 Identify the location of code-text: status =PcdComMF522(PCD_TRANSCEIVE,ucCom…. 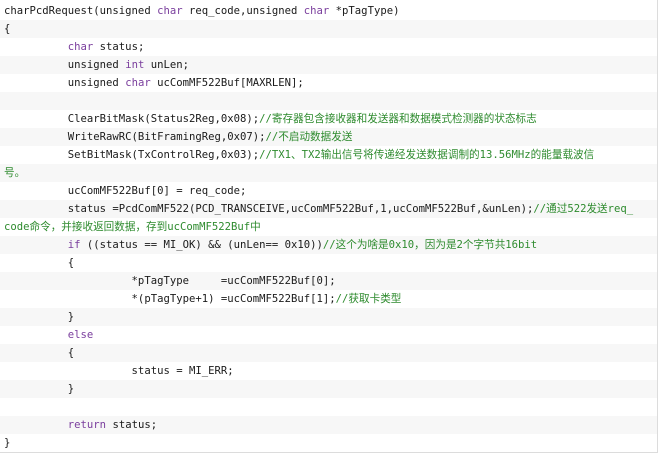
(269, 209).